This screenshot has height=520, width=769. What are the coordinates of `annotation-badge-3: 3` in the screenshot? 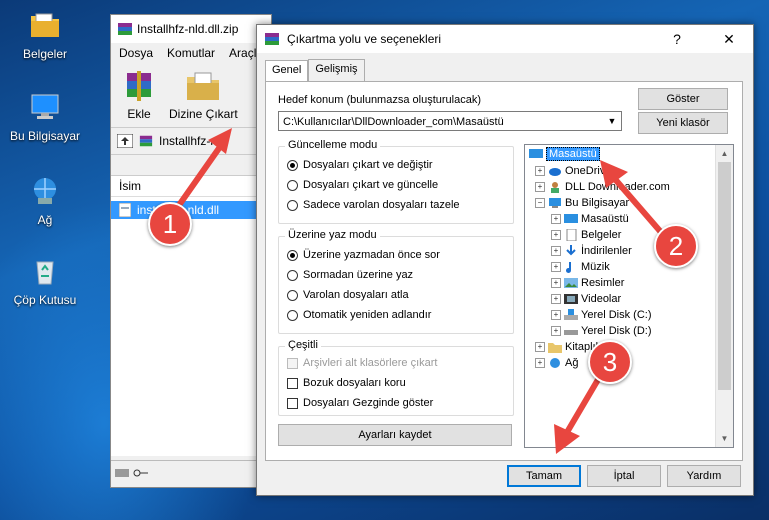 It's located at (610, 362).